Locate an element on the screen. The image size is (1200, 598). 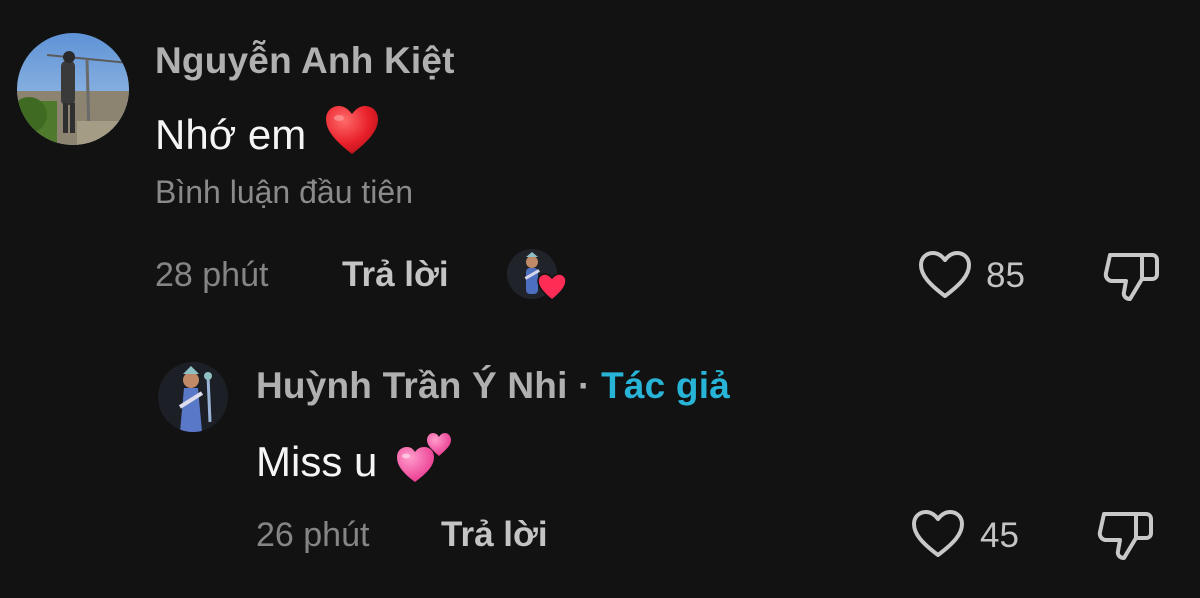
comment-username: Huỳnh Trần Ý Nhi is located at coordinates (412, 385).